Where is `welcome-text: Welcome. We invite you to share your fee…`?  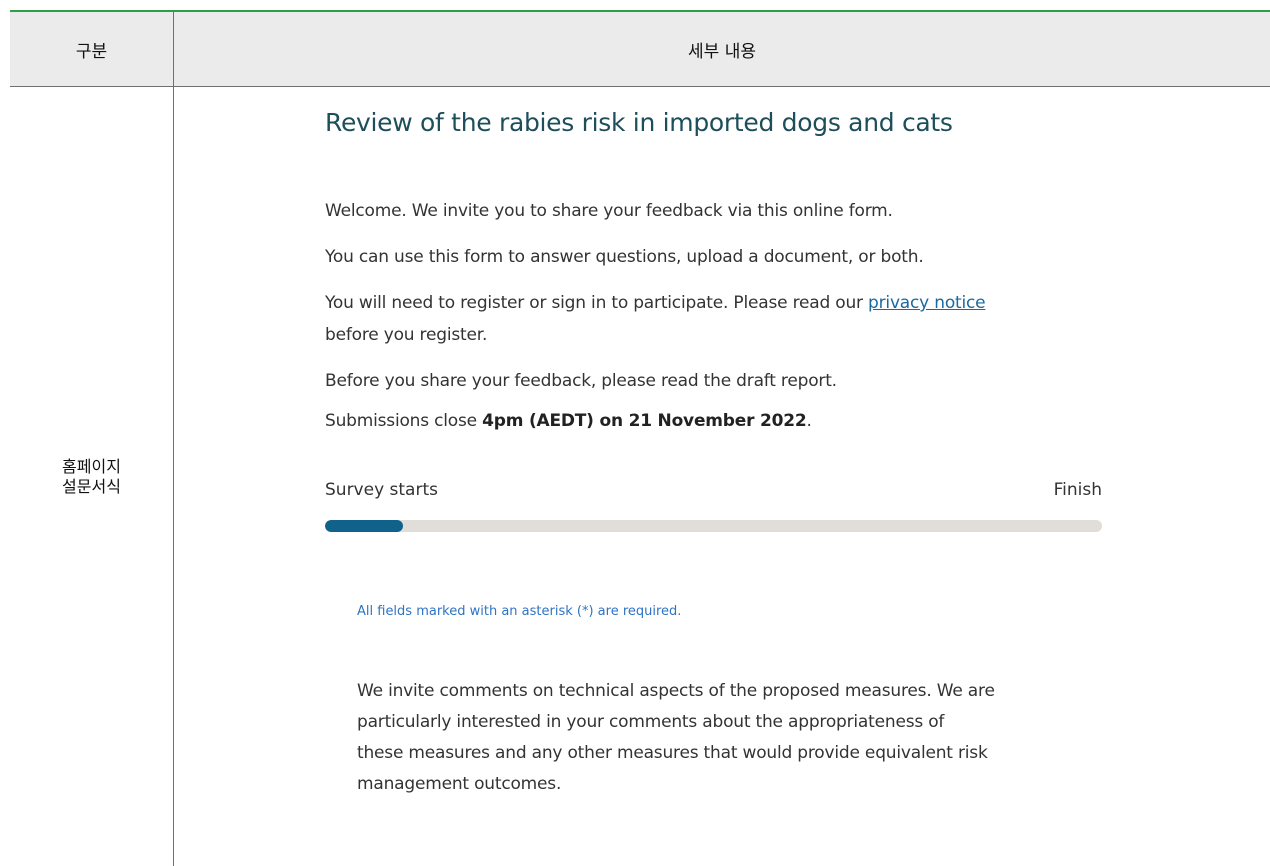 welcome-text: Welcome. We invite you to share your fee… is located at coordinates (609, 211).